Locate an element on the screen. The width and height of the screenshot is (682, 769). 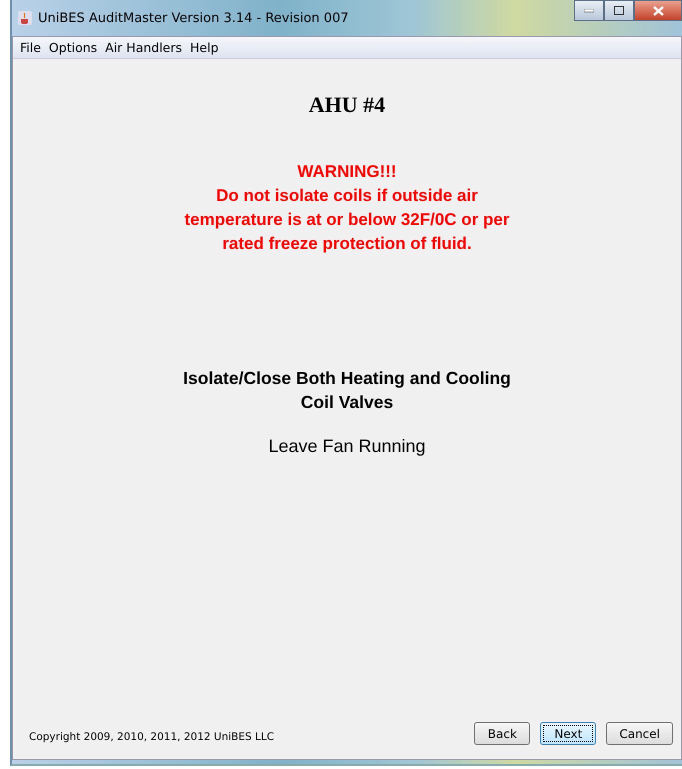
copyright-text: Copyright 2009, 2010, 2011, 2012 UniBES LLC is located at coordinates (152, 736).